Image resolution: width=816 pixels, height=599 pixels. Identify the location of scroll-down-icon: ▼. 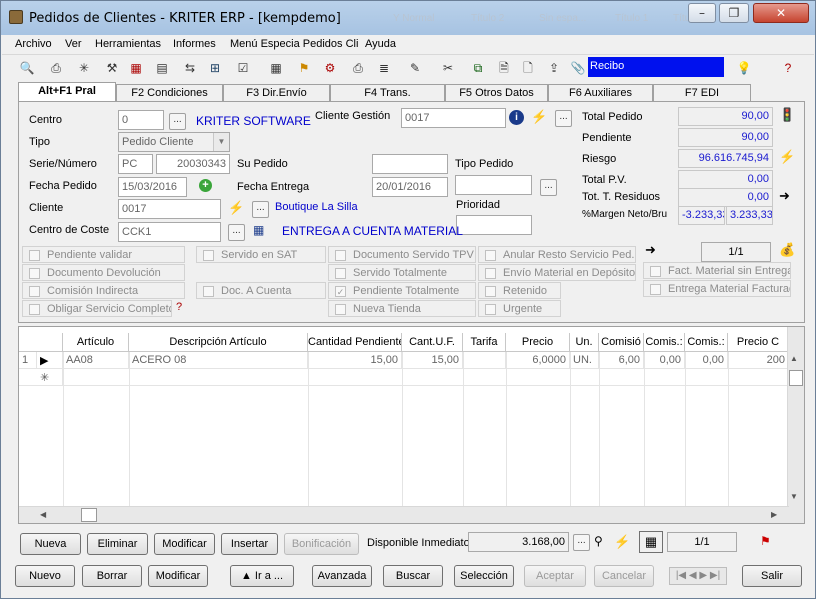
(794, 496).